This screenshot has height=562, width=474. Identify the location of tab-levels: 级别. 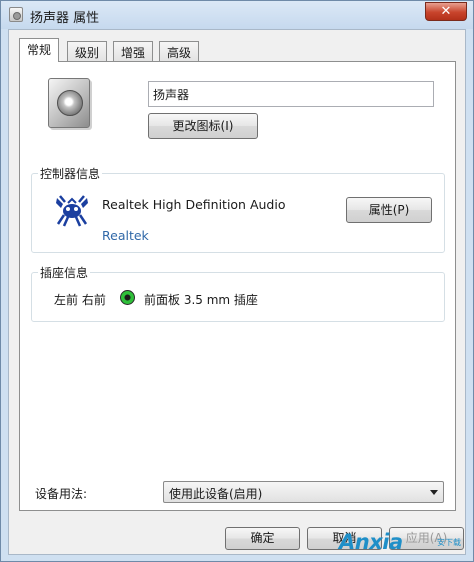
(87, 51).